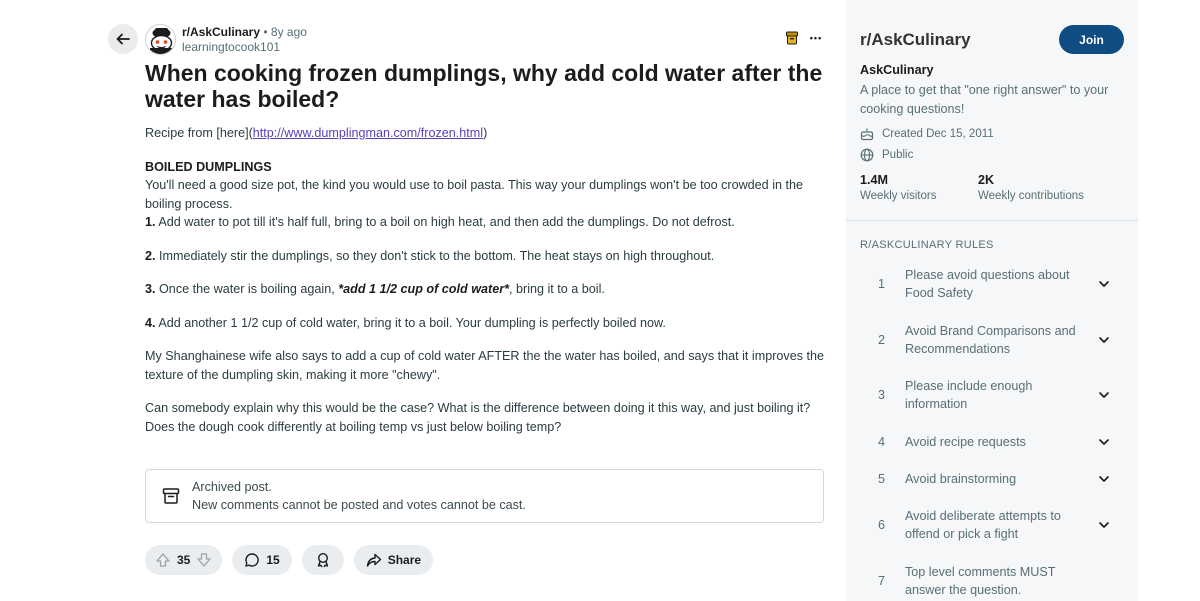  What do you see at coordinates (150, 255) in the screenshot?
I see `step-2-number: 2.` at bounding box center [150, 255].